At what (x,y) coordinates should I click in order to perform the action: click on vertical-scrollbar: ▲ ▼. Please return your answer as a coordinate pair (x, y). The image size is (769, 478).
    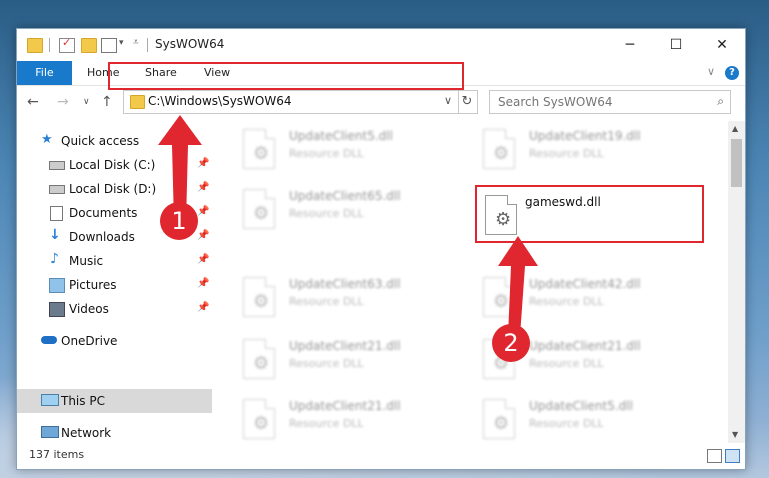
    Looking at the image, I should click on (736, 282).